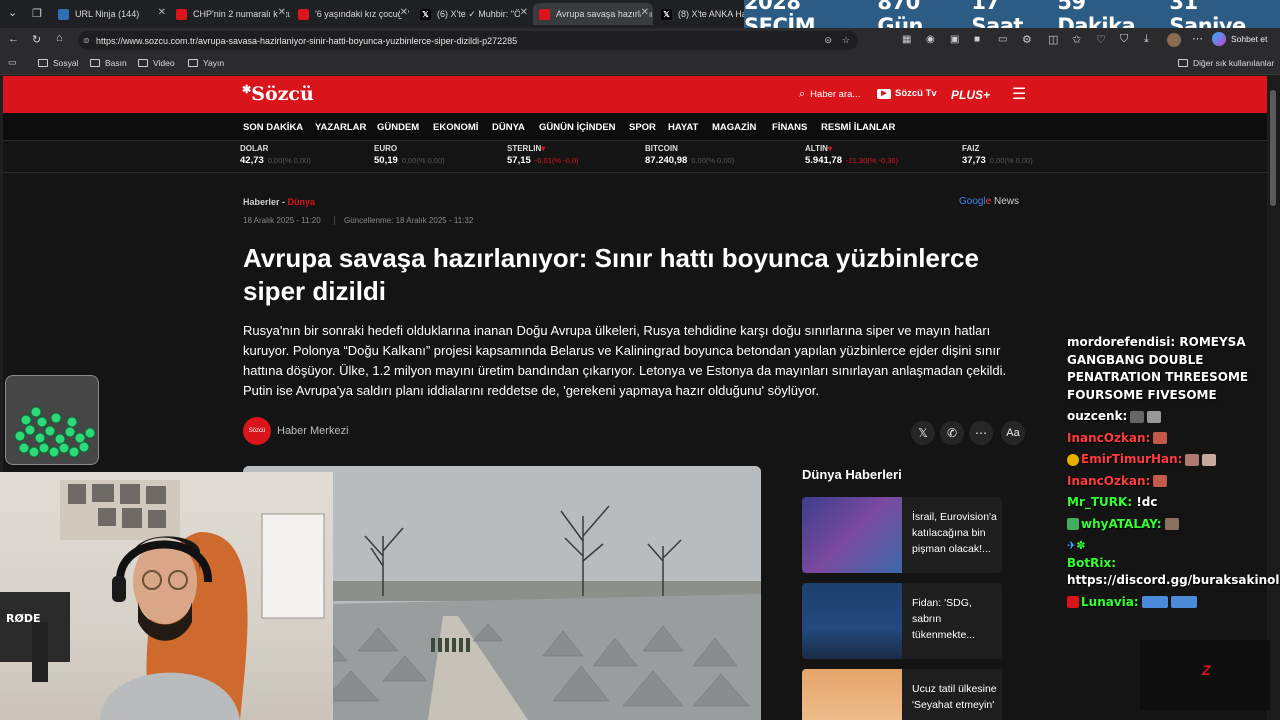 Image resolution: width=1280 pixels, height=720 pixels. What do you see at coordinates (86, 40) in the screenshot?
I see `site-info-icon: ⊜` at bounding box center [86, 40].